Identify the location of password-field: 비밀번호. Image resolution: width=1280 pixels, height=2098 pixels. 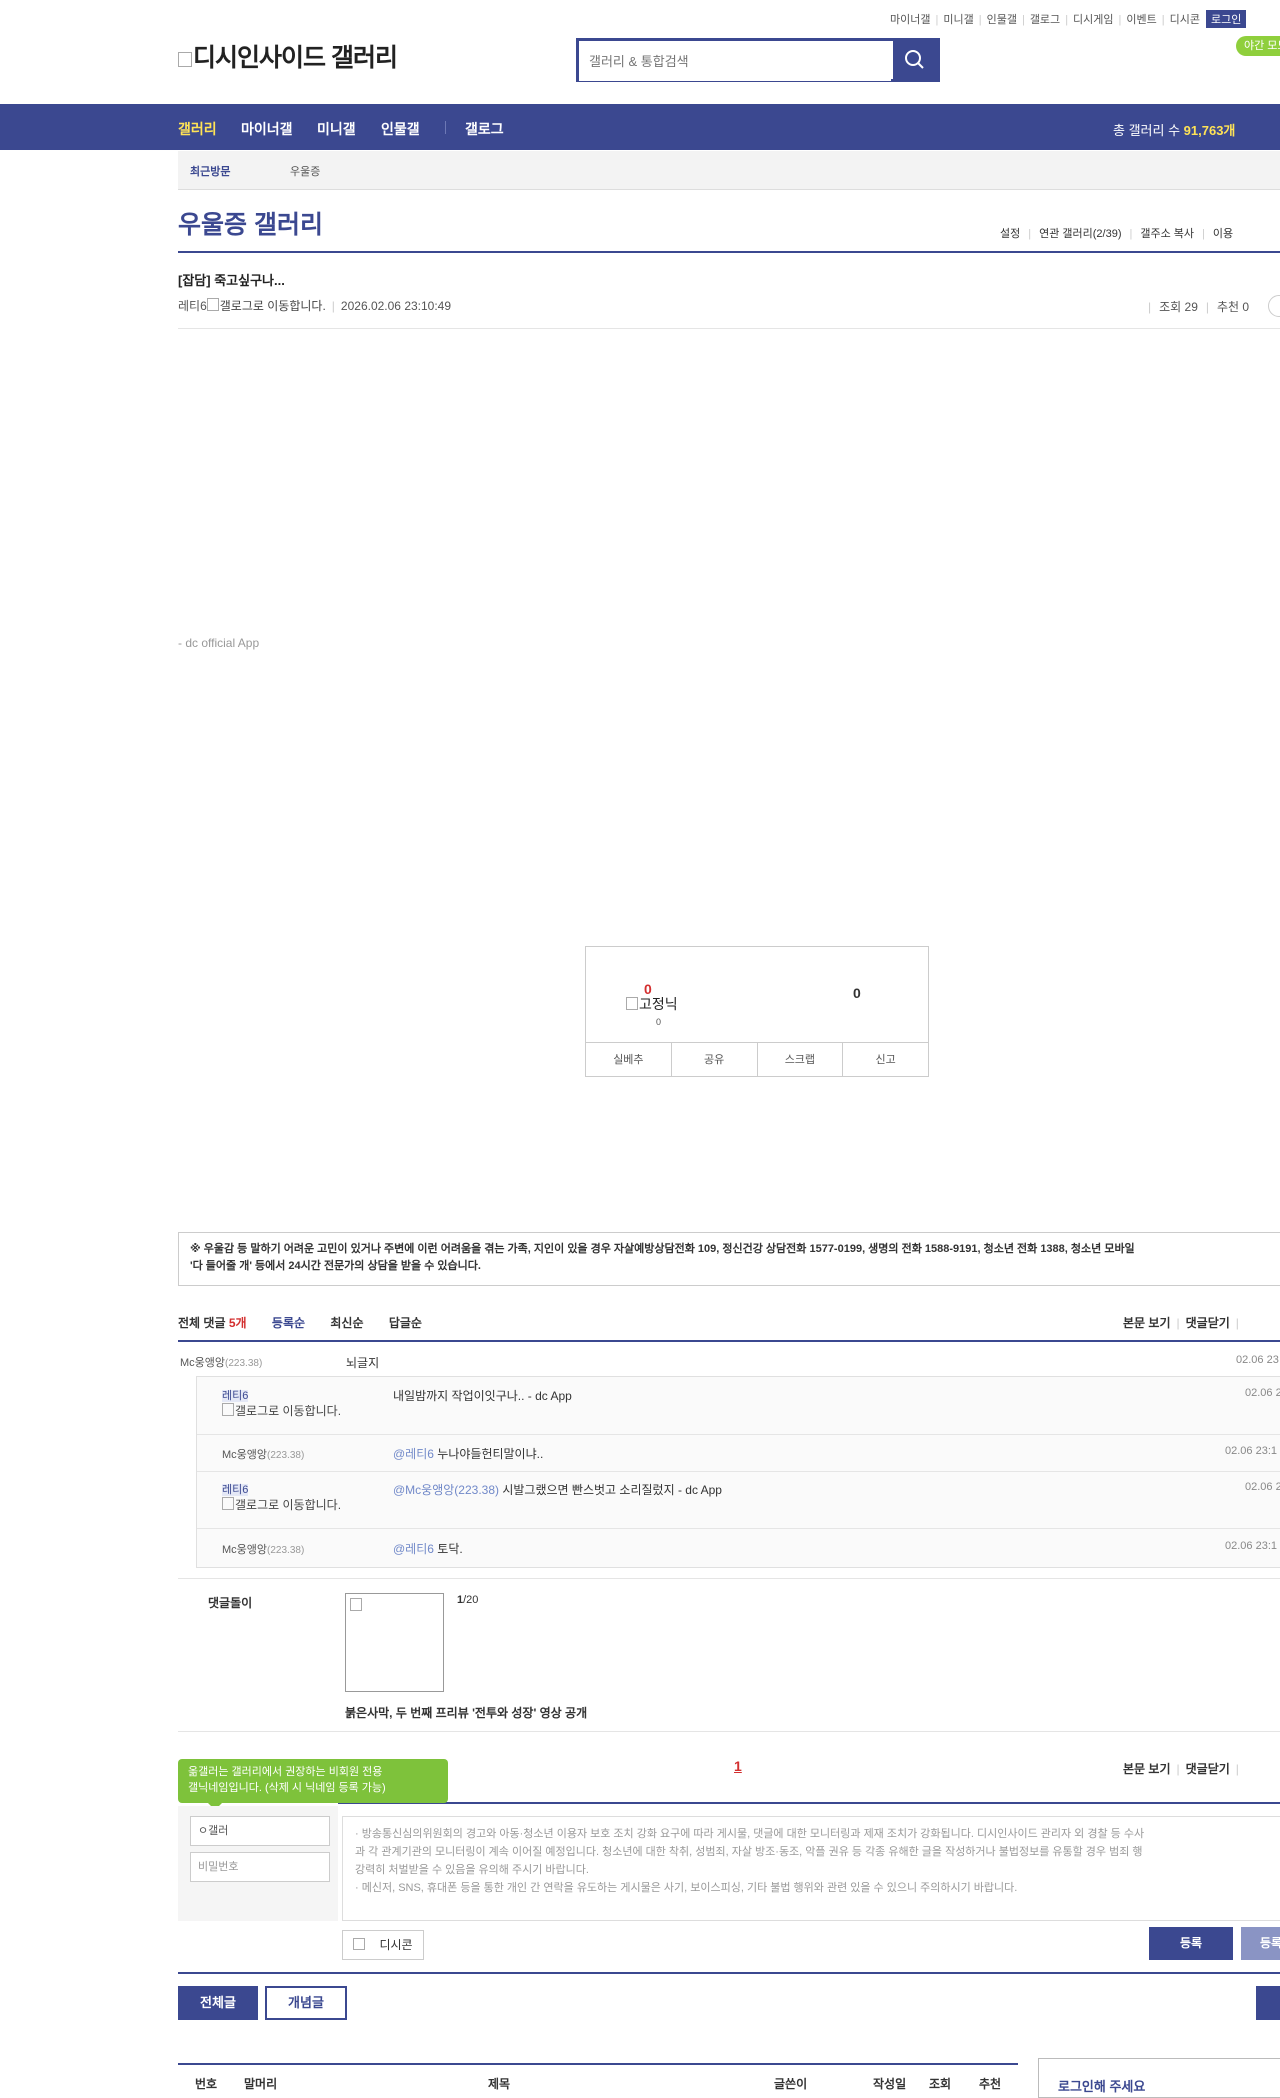
(260, 1867).